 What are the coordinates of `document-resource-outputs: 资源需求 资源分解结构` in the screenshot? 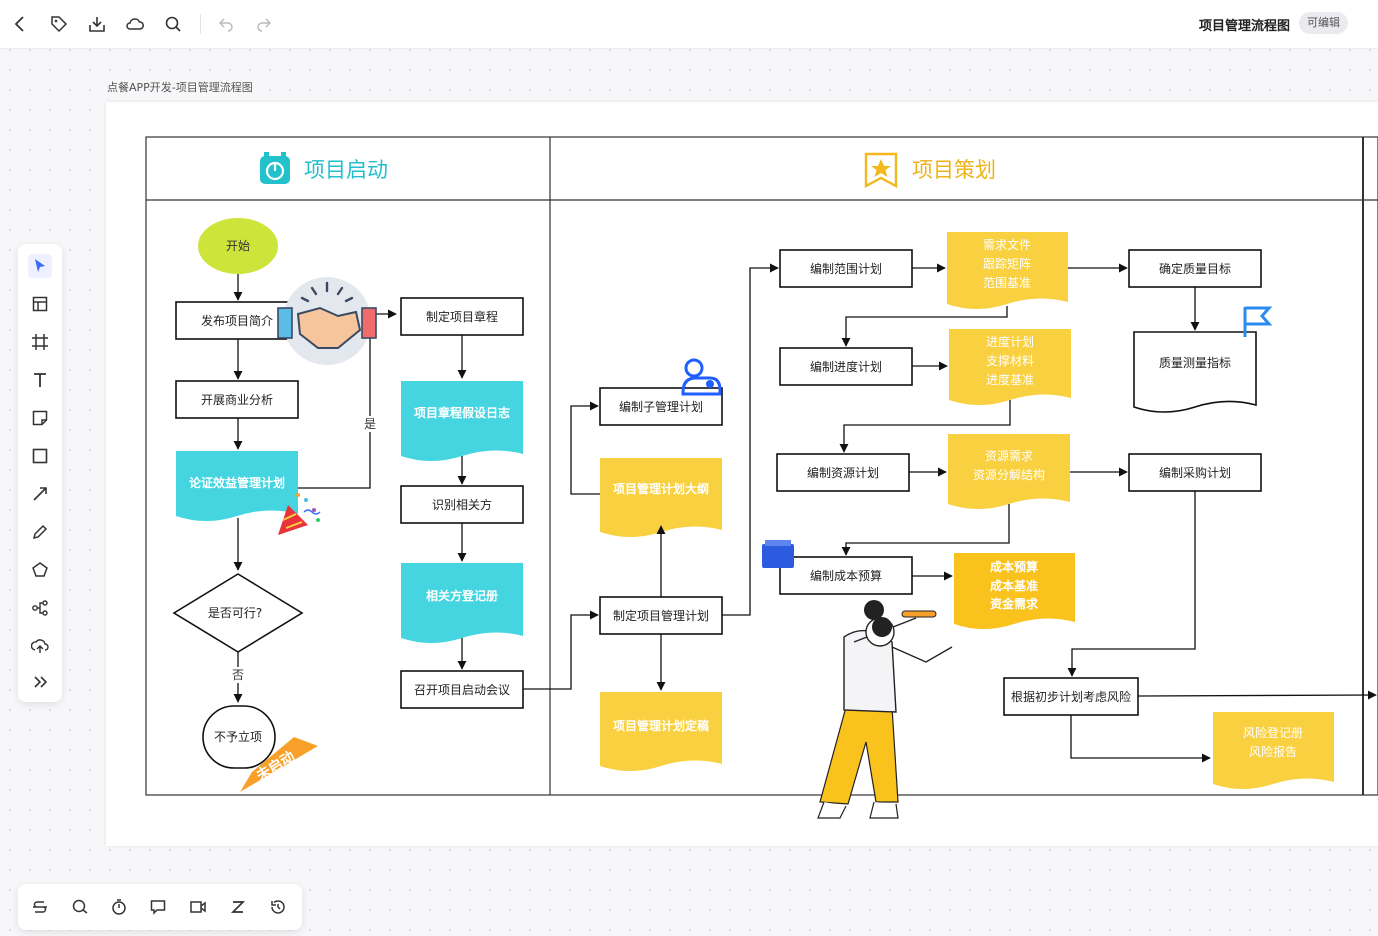 It's located at (1009, 471).